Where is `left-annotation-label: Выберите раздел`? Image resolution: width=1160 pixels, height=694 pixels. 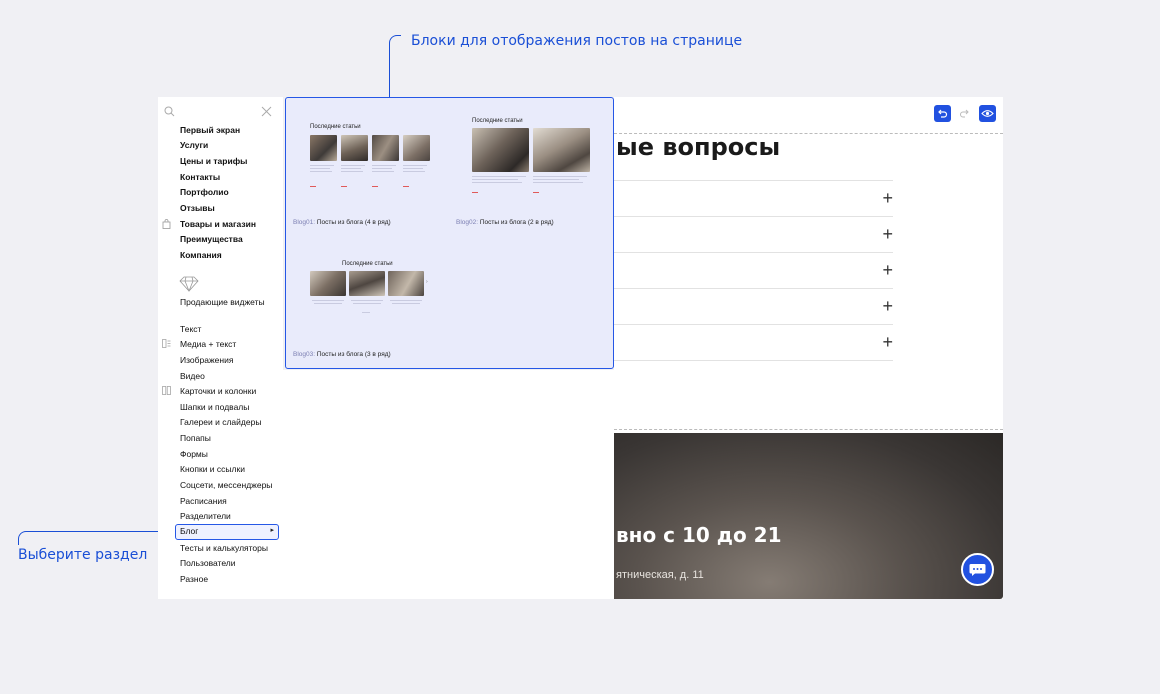 left-annotation-label: Выберите раздел is located at coordinates (83, 555).